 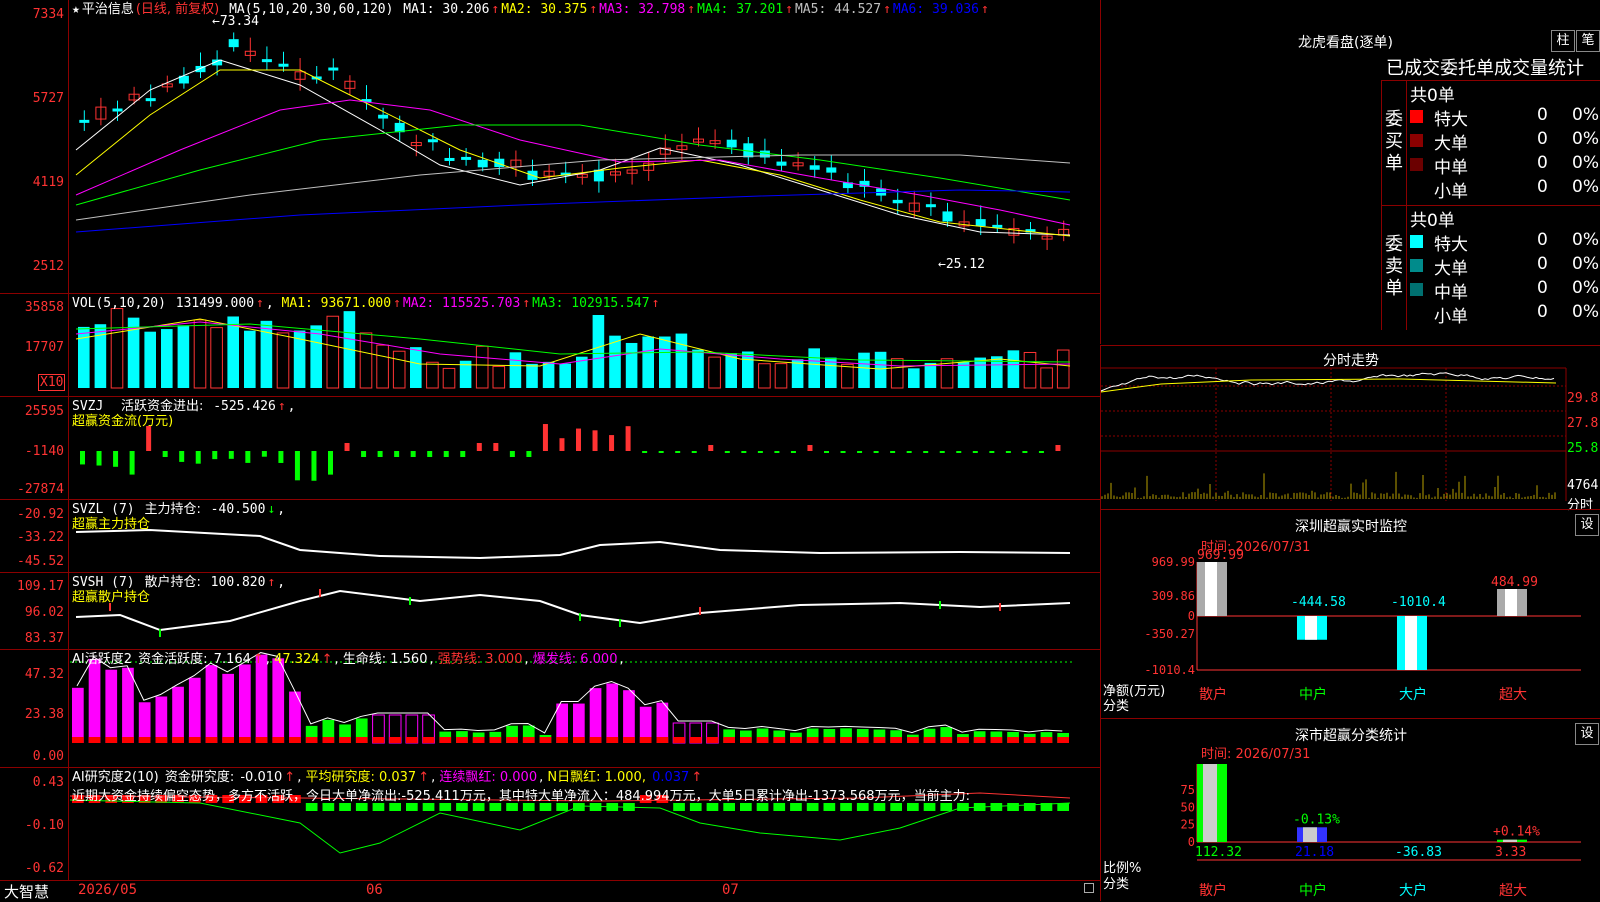 I want to click on ratio-value: 112.32, so click(x=1218, y=852).